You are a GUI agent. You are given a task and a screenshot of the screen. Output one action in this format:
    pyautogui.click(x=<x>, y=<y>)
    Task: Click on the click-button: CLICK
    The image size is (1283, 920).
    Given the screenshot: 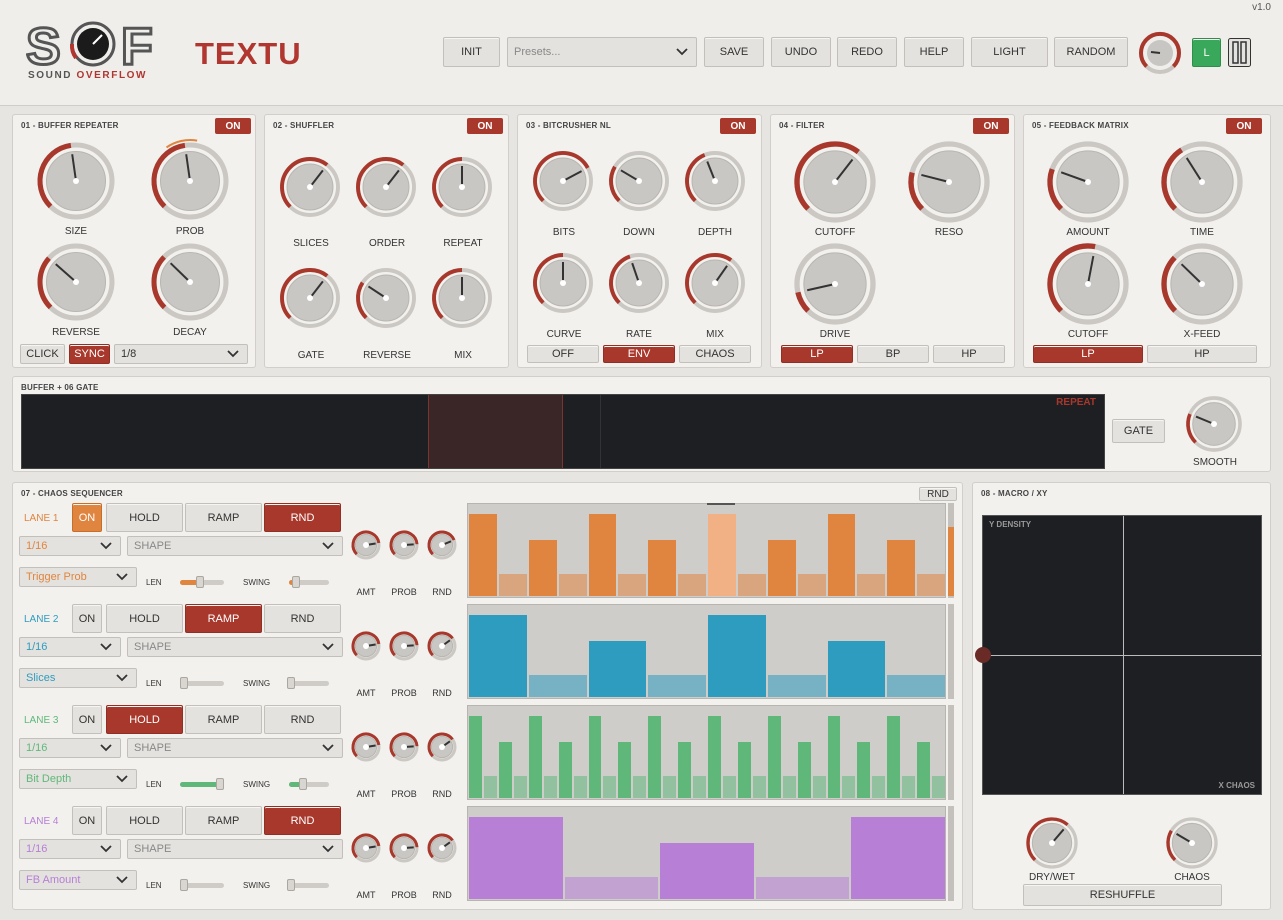 What is the action you would take?
    pyautogui.click(x=42, y=354)
    